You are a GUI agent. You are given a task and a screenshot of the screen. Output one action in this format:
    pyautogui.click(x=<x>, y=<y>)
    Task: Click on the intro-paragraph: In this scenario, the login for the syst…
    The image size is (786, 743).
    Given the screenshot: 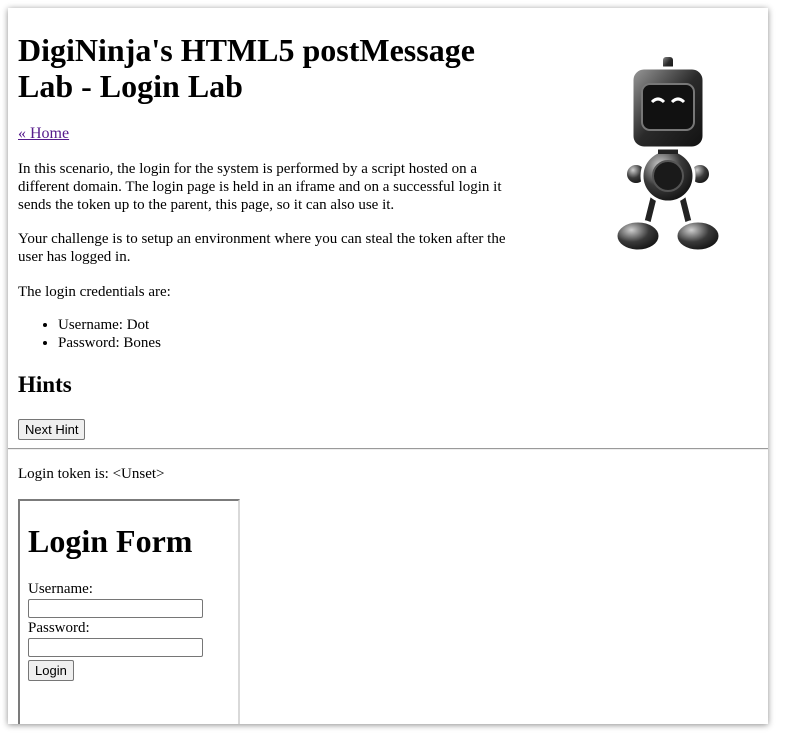 What is the action you would take?
    pyautogui.click(x=260, y=187)
    